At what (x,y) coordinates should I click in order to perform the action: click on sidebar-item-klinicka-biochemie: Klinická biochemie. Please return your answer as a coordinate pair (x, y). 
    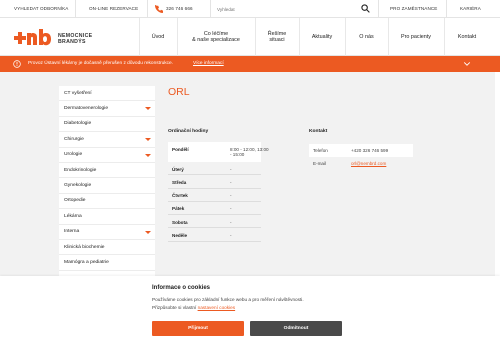
    Looking at the image, I should click on (107, 248).